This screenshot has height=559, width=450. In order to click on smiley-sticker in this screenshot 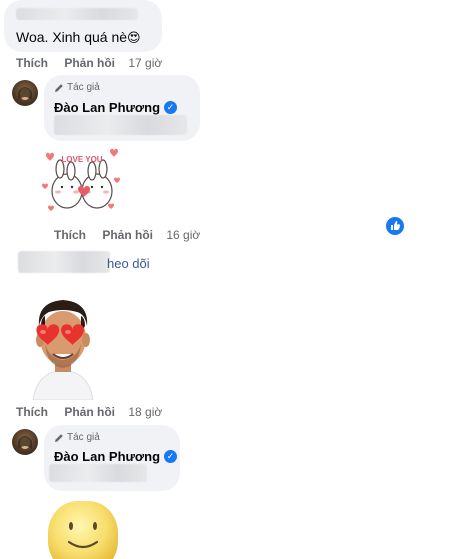, I will do `click(83, 528)`.